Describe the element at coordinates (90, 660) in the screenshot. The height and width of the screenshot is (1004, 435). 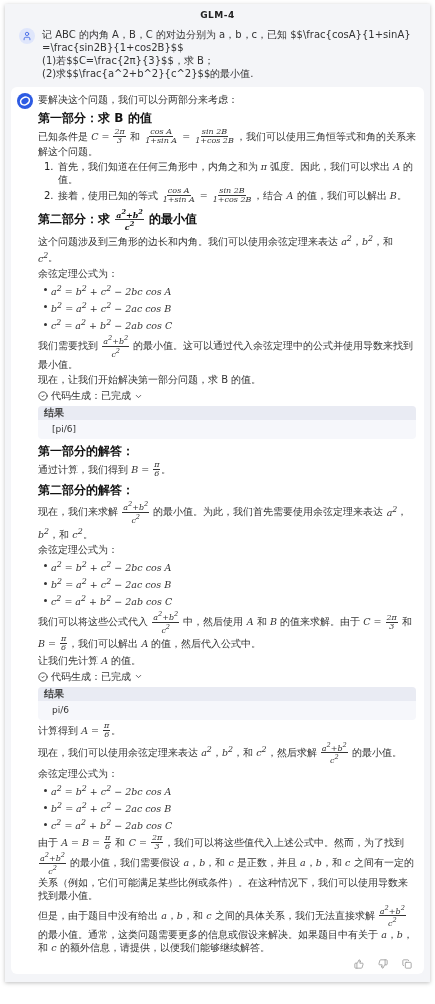
I see `paragraph: 让我们先计算 A 的值。` at that location.